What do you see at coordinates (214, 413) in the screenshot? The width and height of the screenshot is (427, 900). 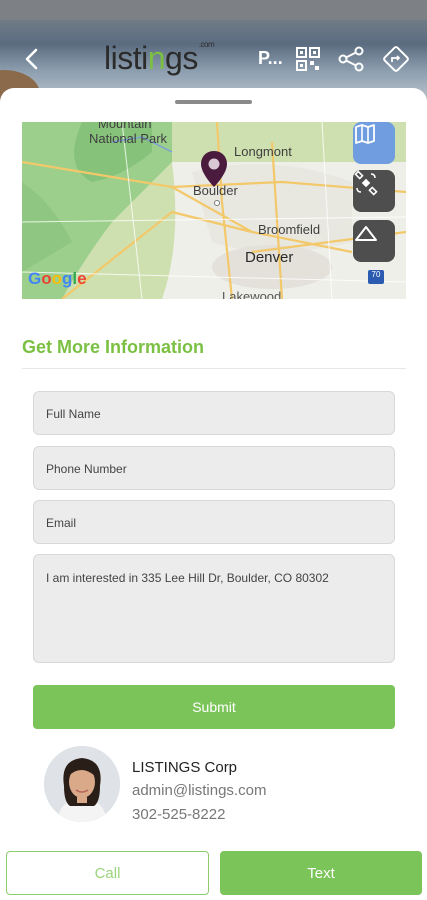 I see `full-name-input: Full Name` at bounding box center [214, 413].